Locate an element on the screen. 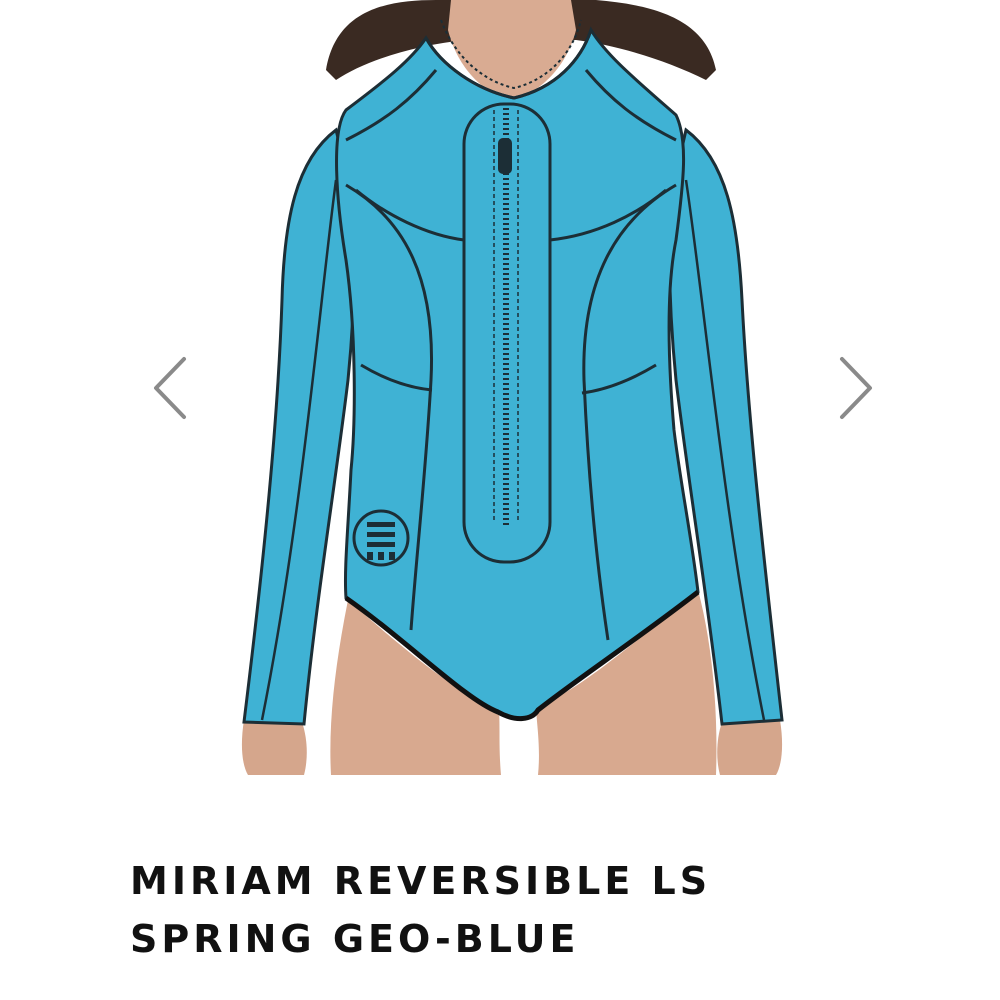 The height and width of the screenshot is (1000, 1000). left-sleeve is located at coordinates (299, 426).